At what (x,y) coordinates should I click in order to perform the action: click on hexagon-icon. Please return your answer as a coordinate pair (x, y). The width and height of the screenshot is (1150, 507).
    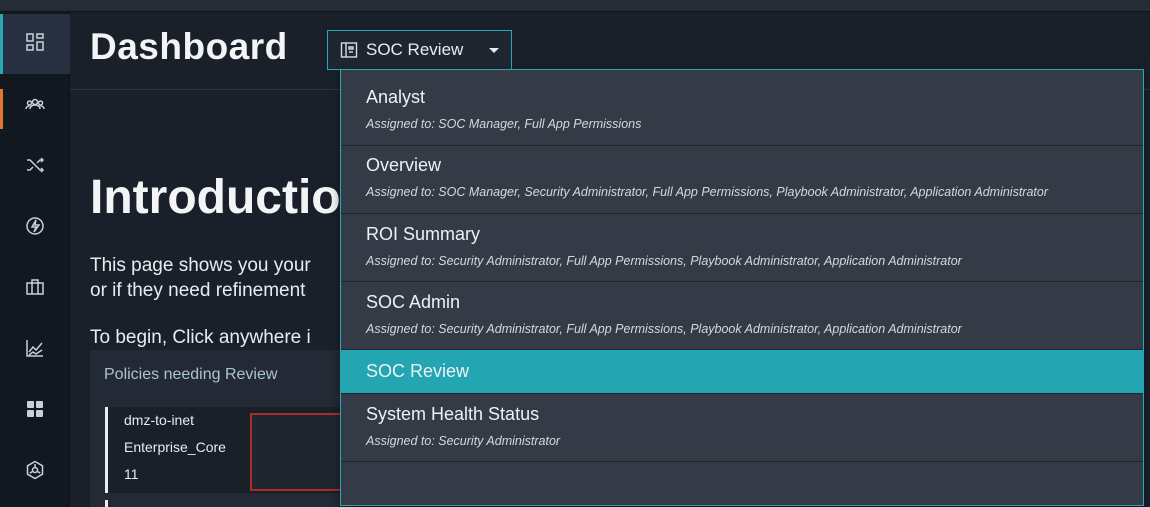
    Looking at the image, I should click on (35, 472).